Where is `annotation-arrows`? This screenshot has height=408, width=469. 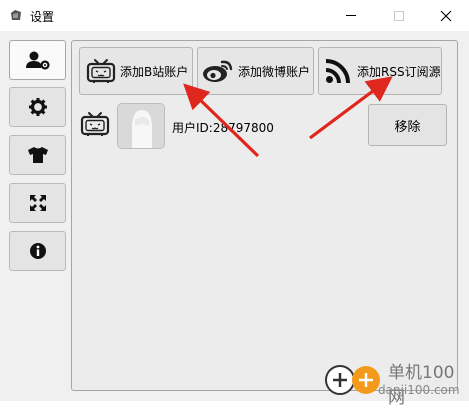
annotation-arrows is located at coordinates (288, 117).